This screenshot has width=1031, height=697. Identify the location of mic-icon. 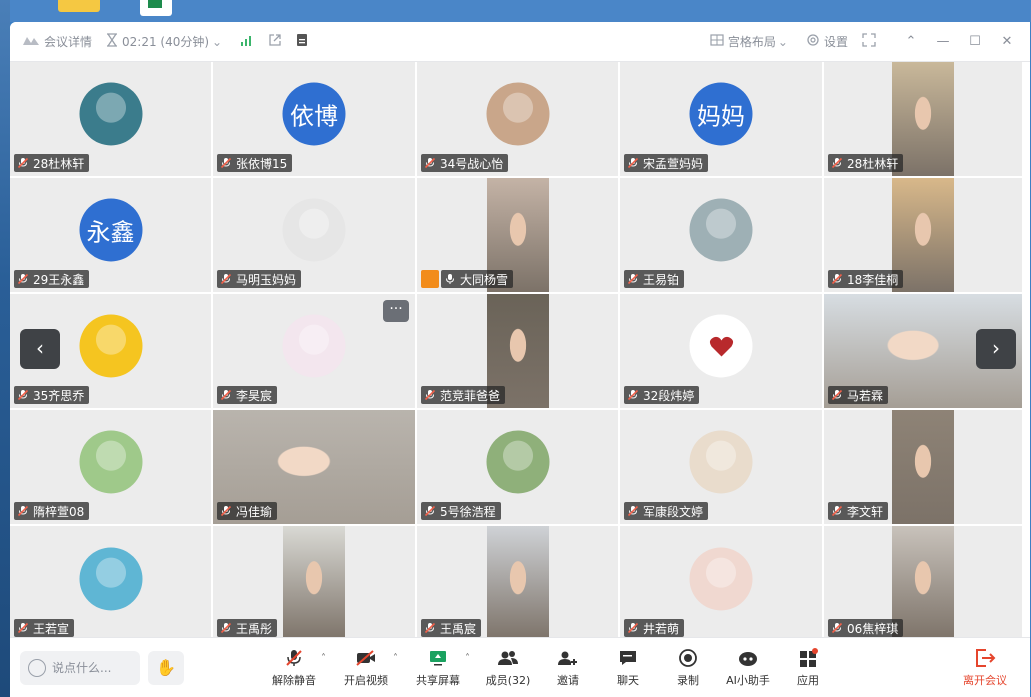
(450, 279).